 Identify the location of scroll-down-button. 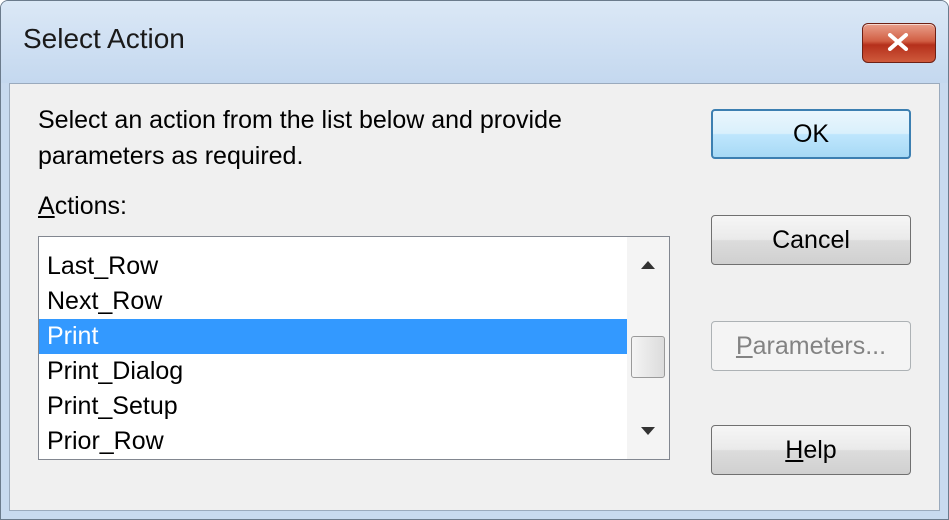
(648, 431).